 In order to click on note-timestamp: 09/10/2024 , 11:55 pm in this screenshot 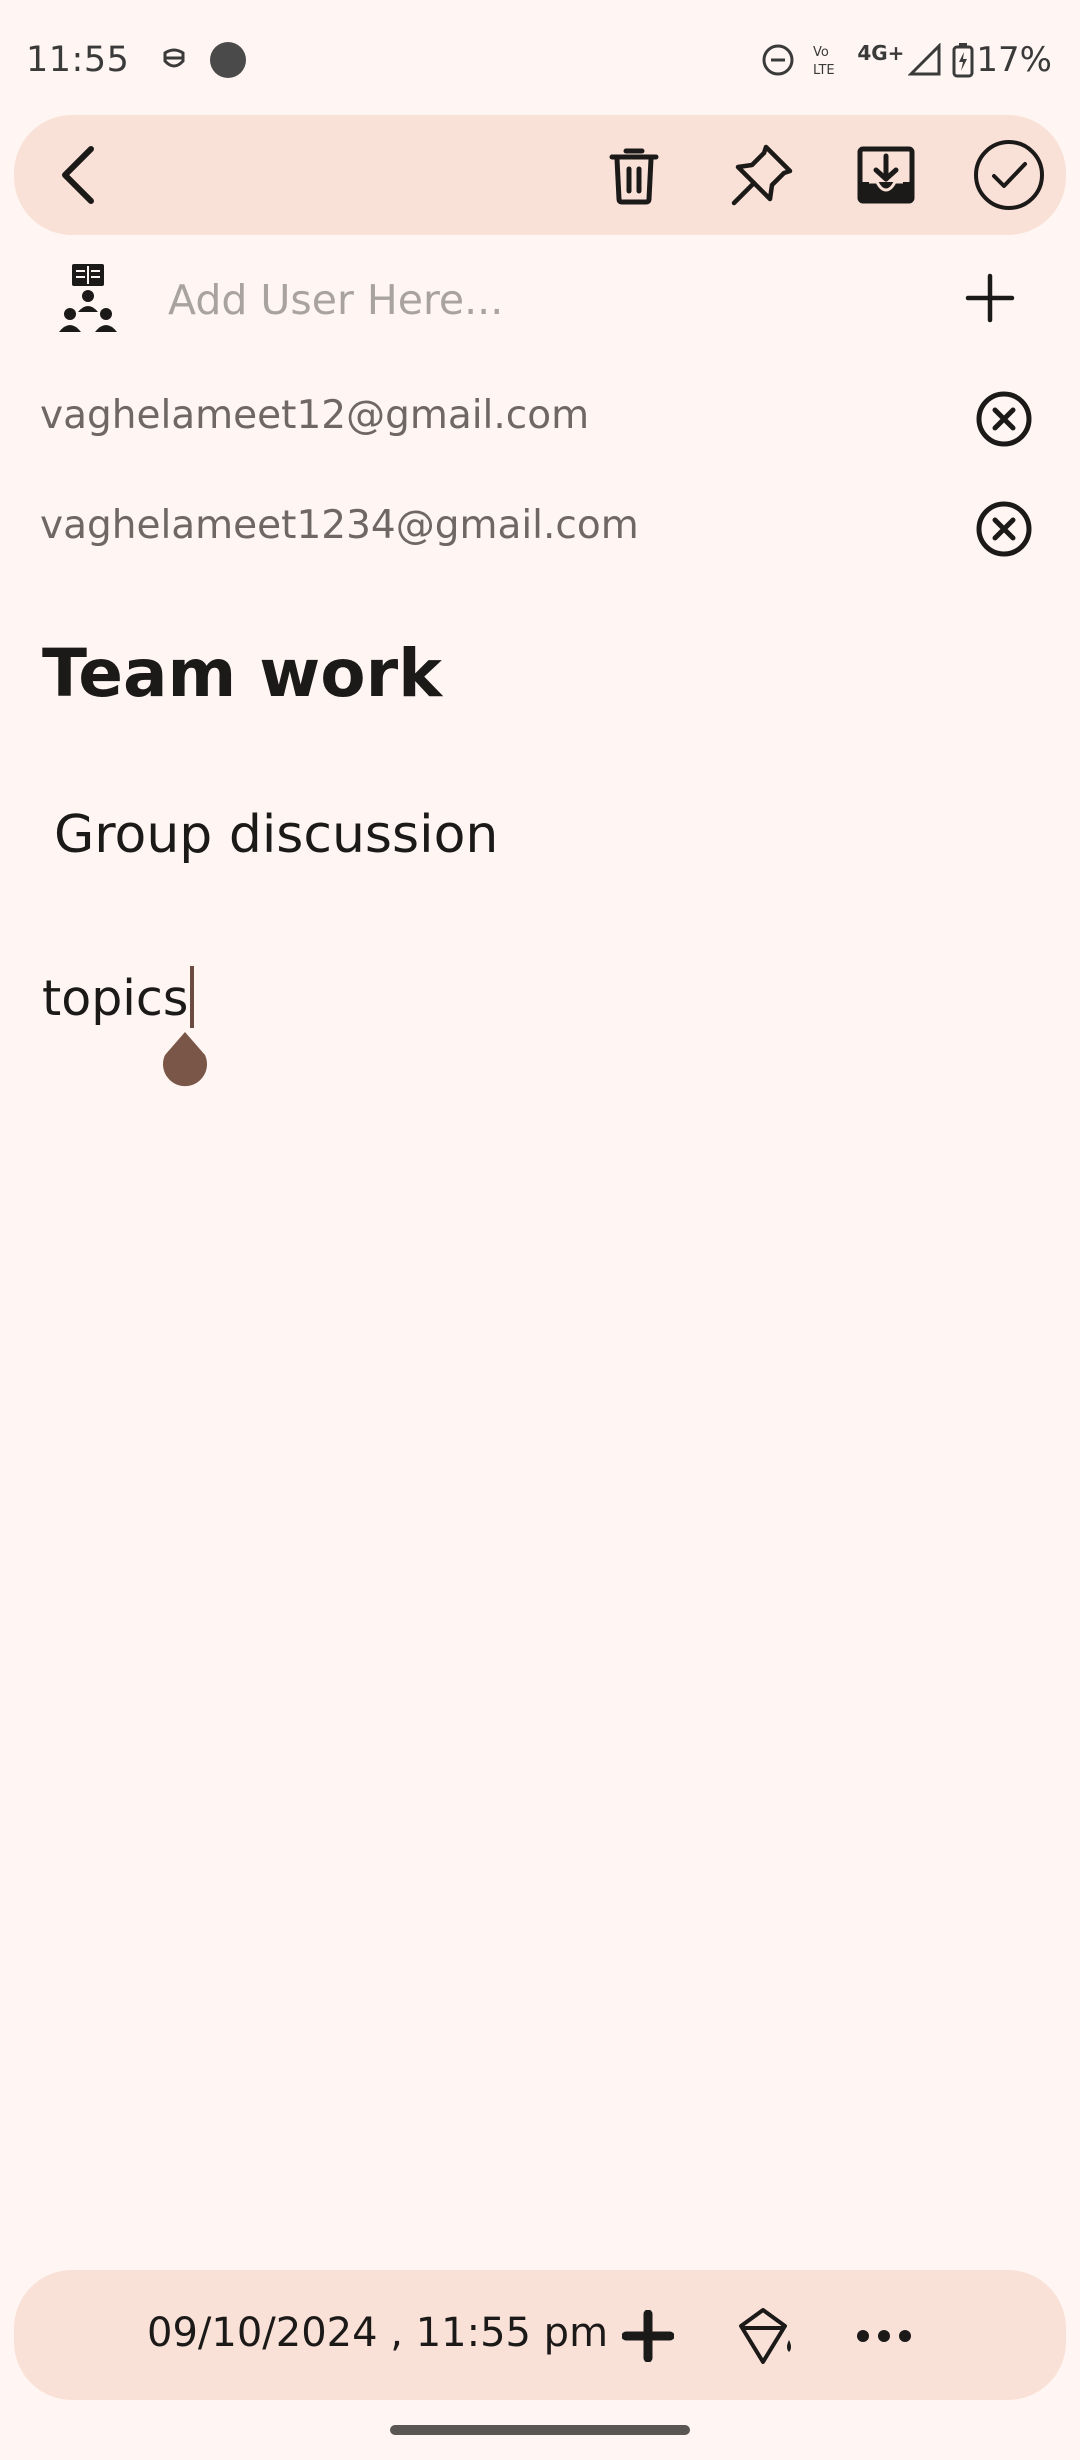, I will do `click(378, 2333)`.